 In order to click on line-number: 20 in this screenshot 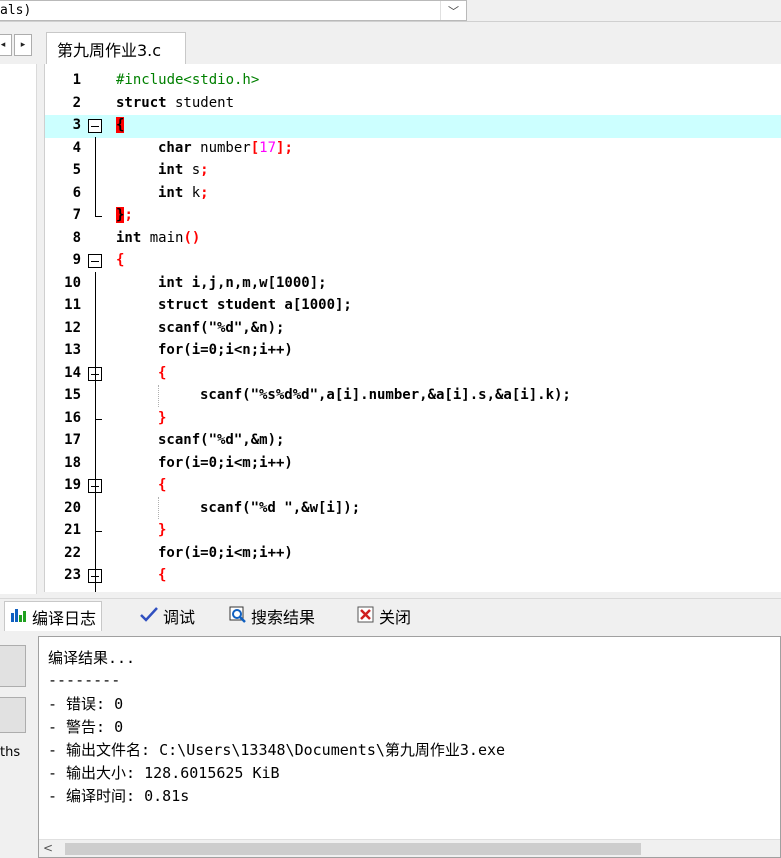, I will do `click(72, 507)`.